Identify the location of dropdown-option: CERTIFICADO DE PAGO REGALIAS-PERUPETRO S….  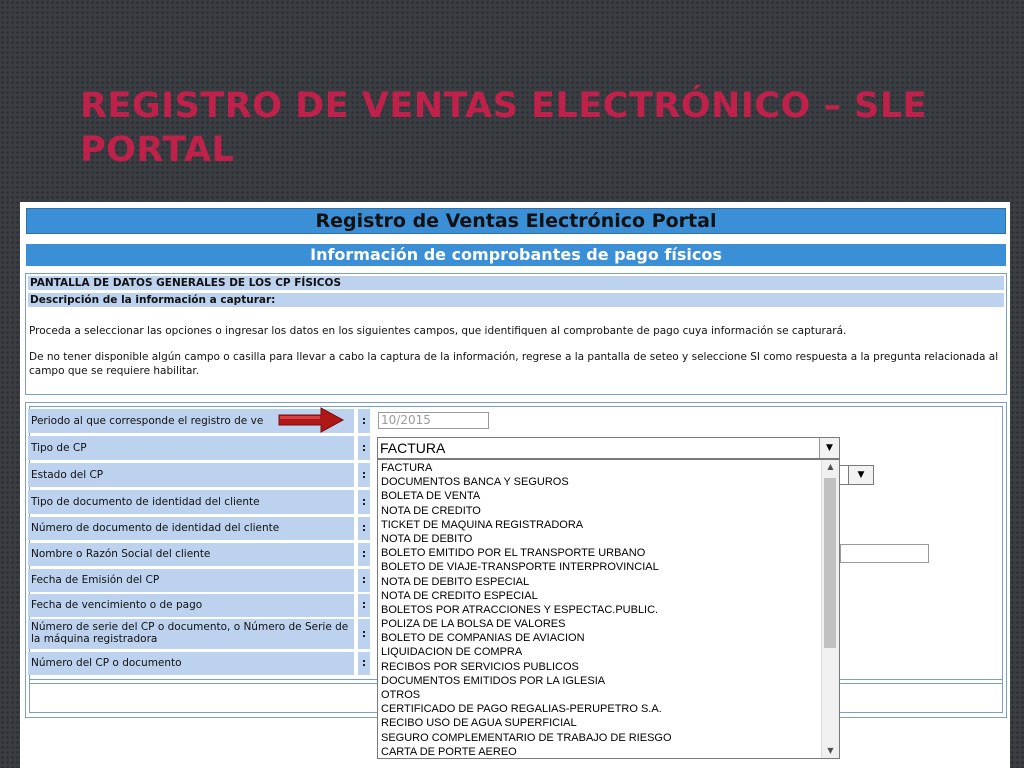
(601, 709).